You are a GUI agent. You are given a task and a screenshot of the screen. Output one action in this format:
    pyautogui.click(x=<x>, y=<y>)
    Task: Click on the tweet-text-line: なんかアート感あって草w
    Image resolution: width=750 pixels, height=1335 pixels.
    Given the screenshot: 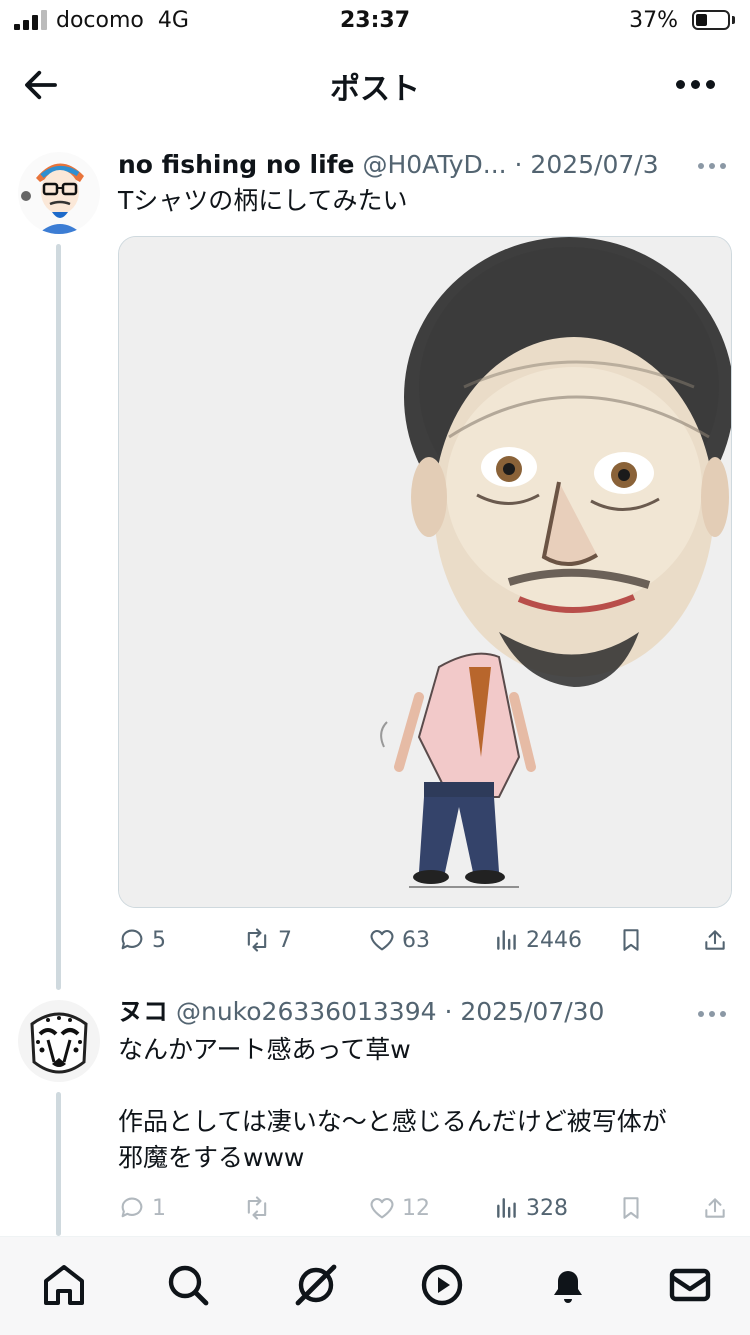 What is the action you would take?
    pyautogui.click(x=264, y=1049)
    